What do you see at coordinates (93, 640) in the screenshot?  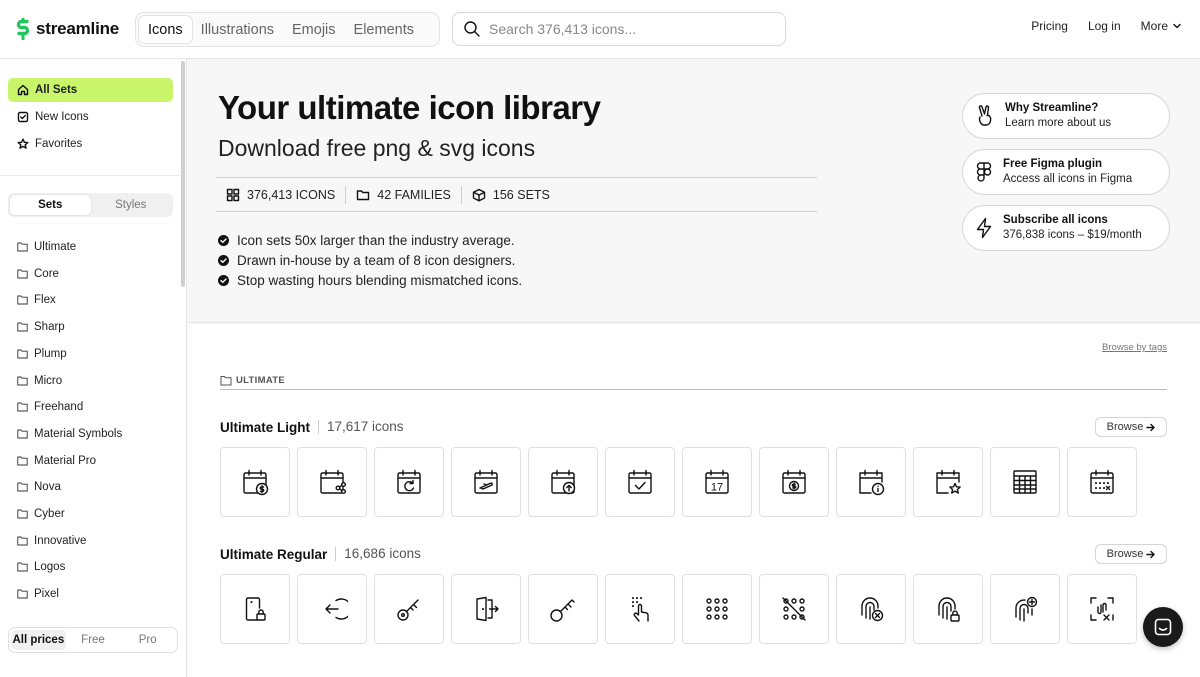 I see `price-free: Free` at bounding box center [93, 640].